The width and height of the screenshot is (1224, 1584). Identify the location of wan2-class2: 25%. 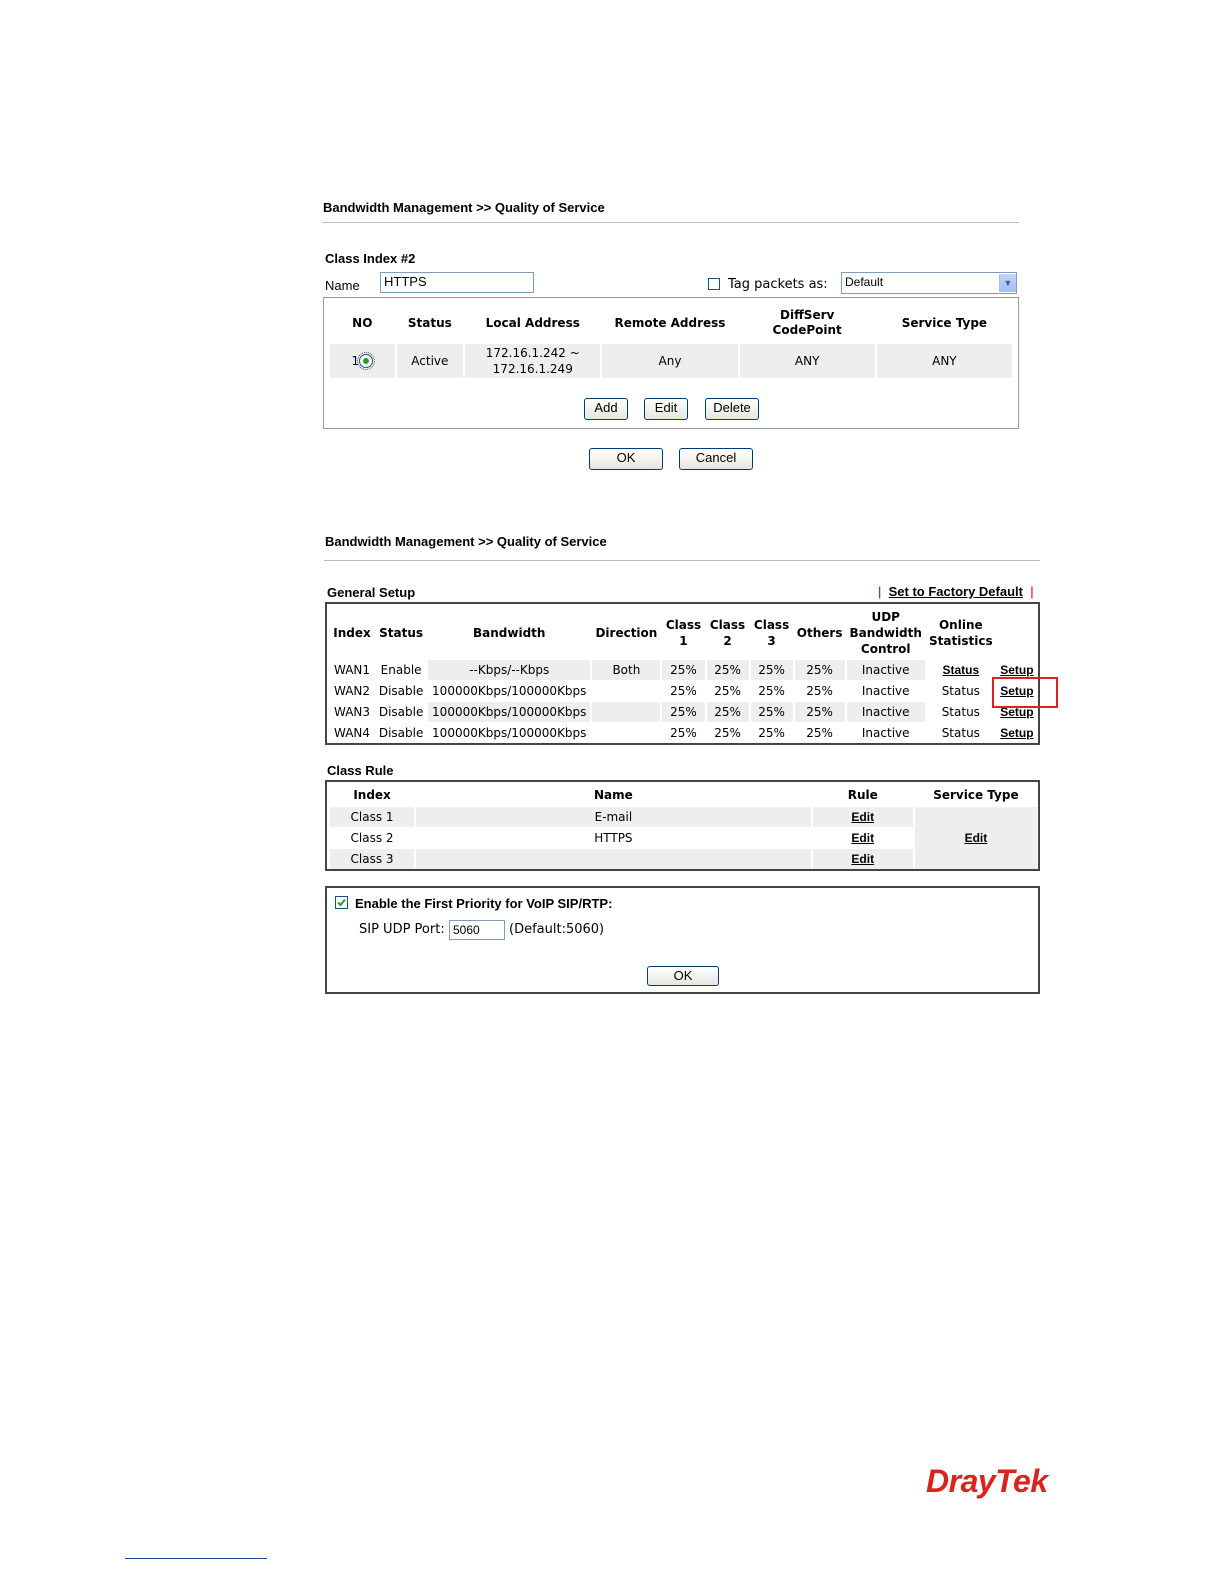
(727, 691).